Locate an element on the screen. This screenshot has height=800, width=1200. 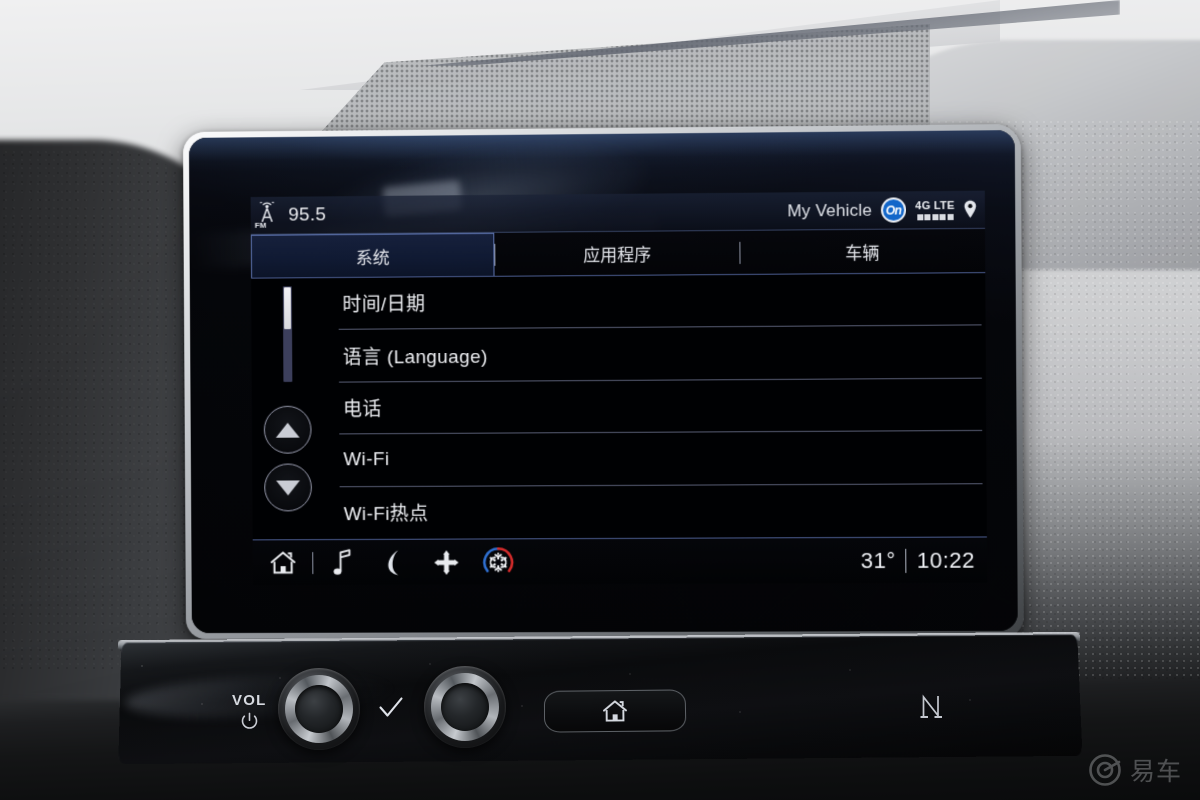
list-item-label: 电话 is located at coordinates (362, 410).